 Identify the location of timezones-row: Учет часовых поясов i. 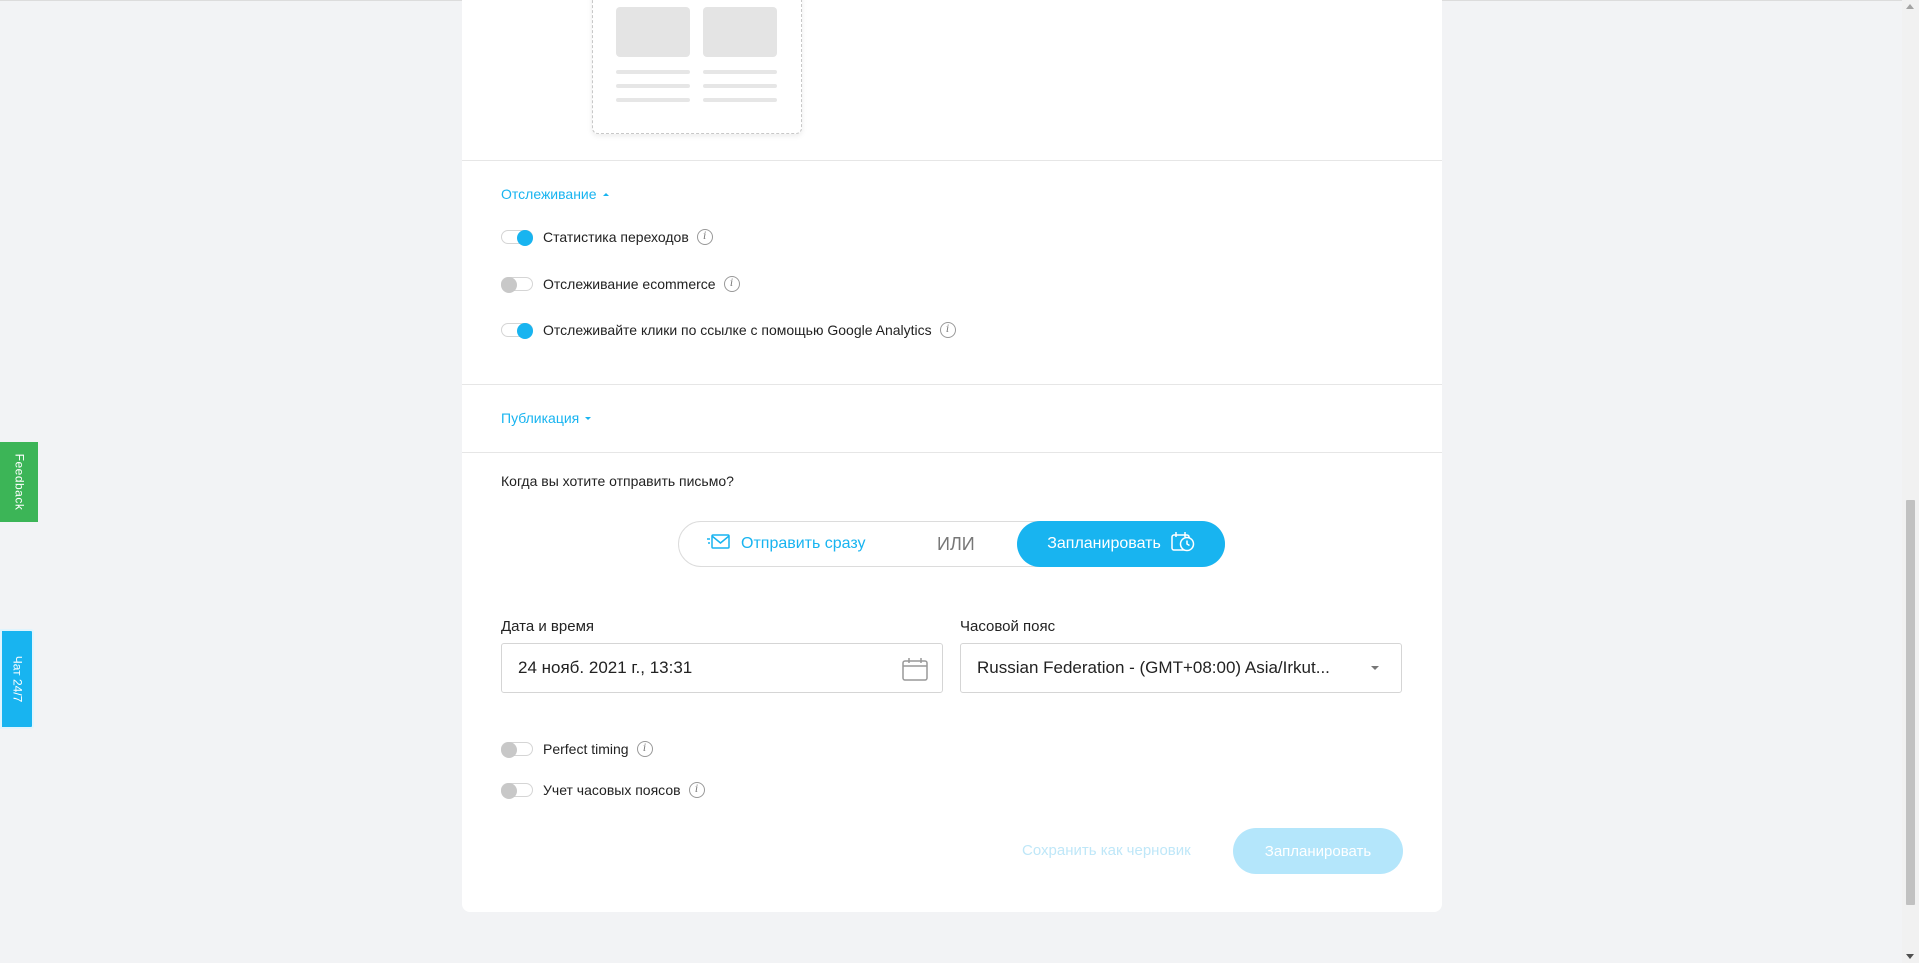
(603, 790).